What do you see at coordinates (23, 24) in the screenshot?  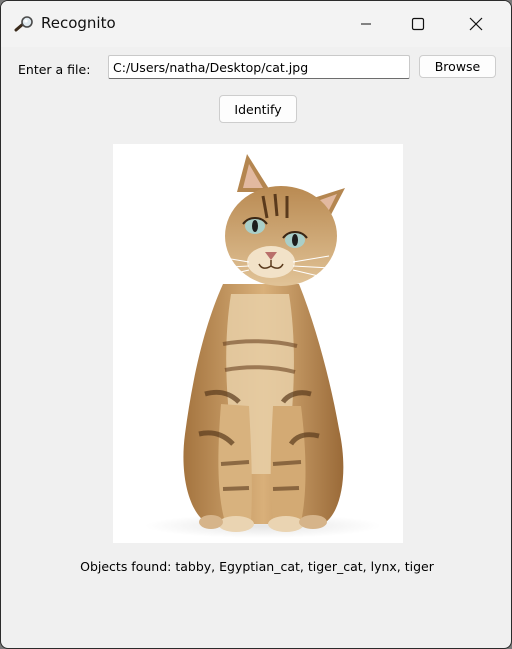 I see `magnifier-icon` at bounding box center [23, 24].